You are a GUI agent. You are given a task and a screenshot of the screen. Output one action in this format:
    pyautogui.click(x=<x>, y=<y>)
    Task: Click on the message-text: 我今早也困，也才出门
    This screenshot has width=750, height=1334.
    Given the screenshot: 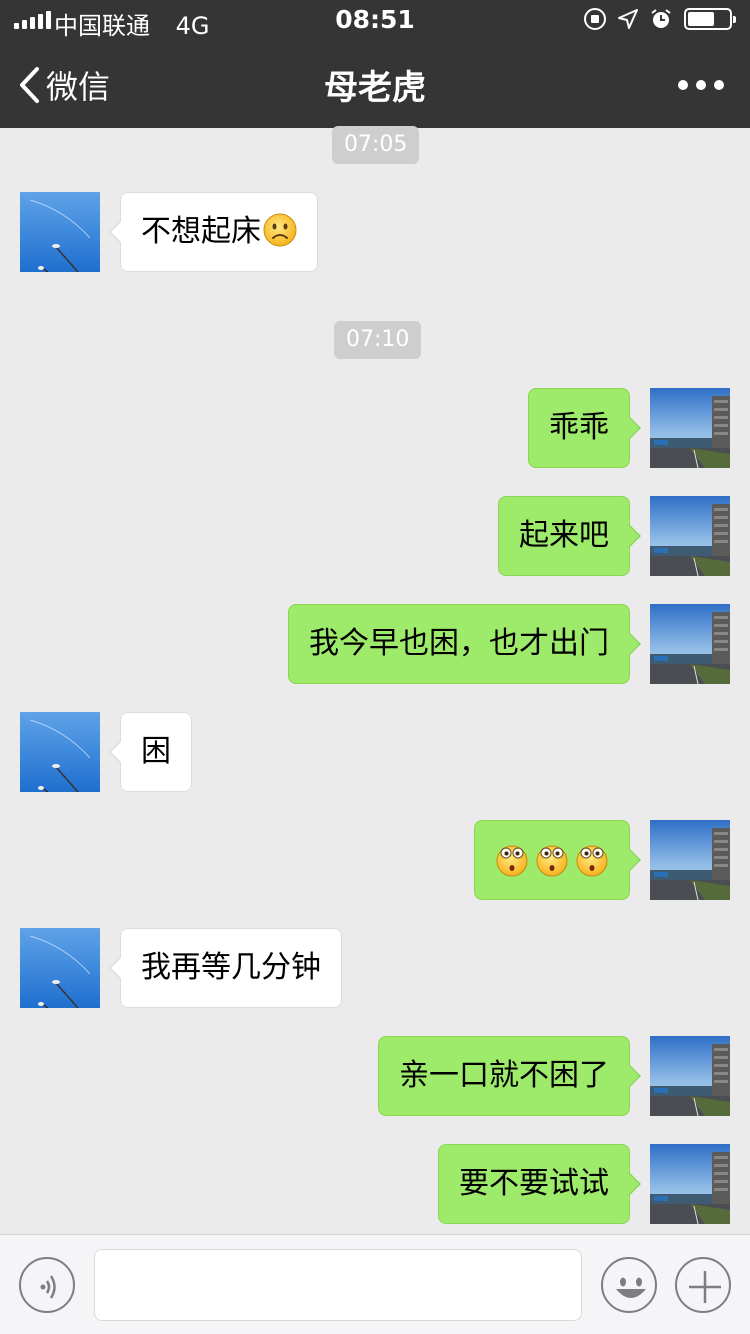 What is the action you would take?
    pyautogui.click(x=459, y=643)
    